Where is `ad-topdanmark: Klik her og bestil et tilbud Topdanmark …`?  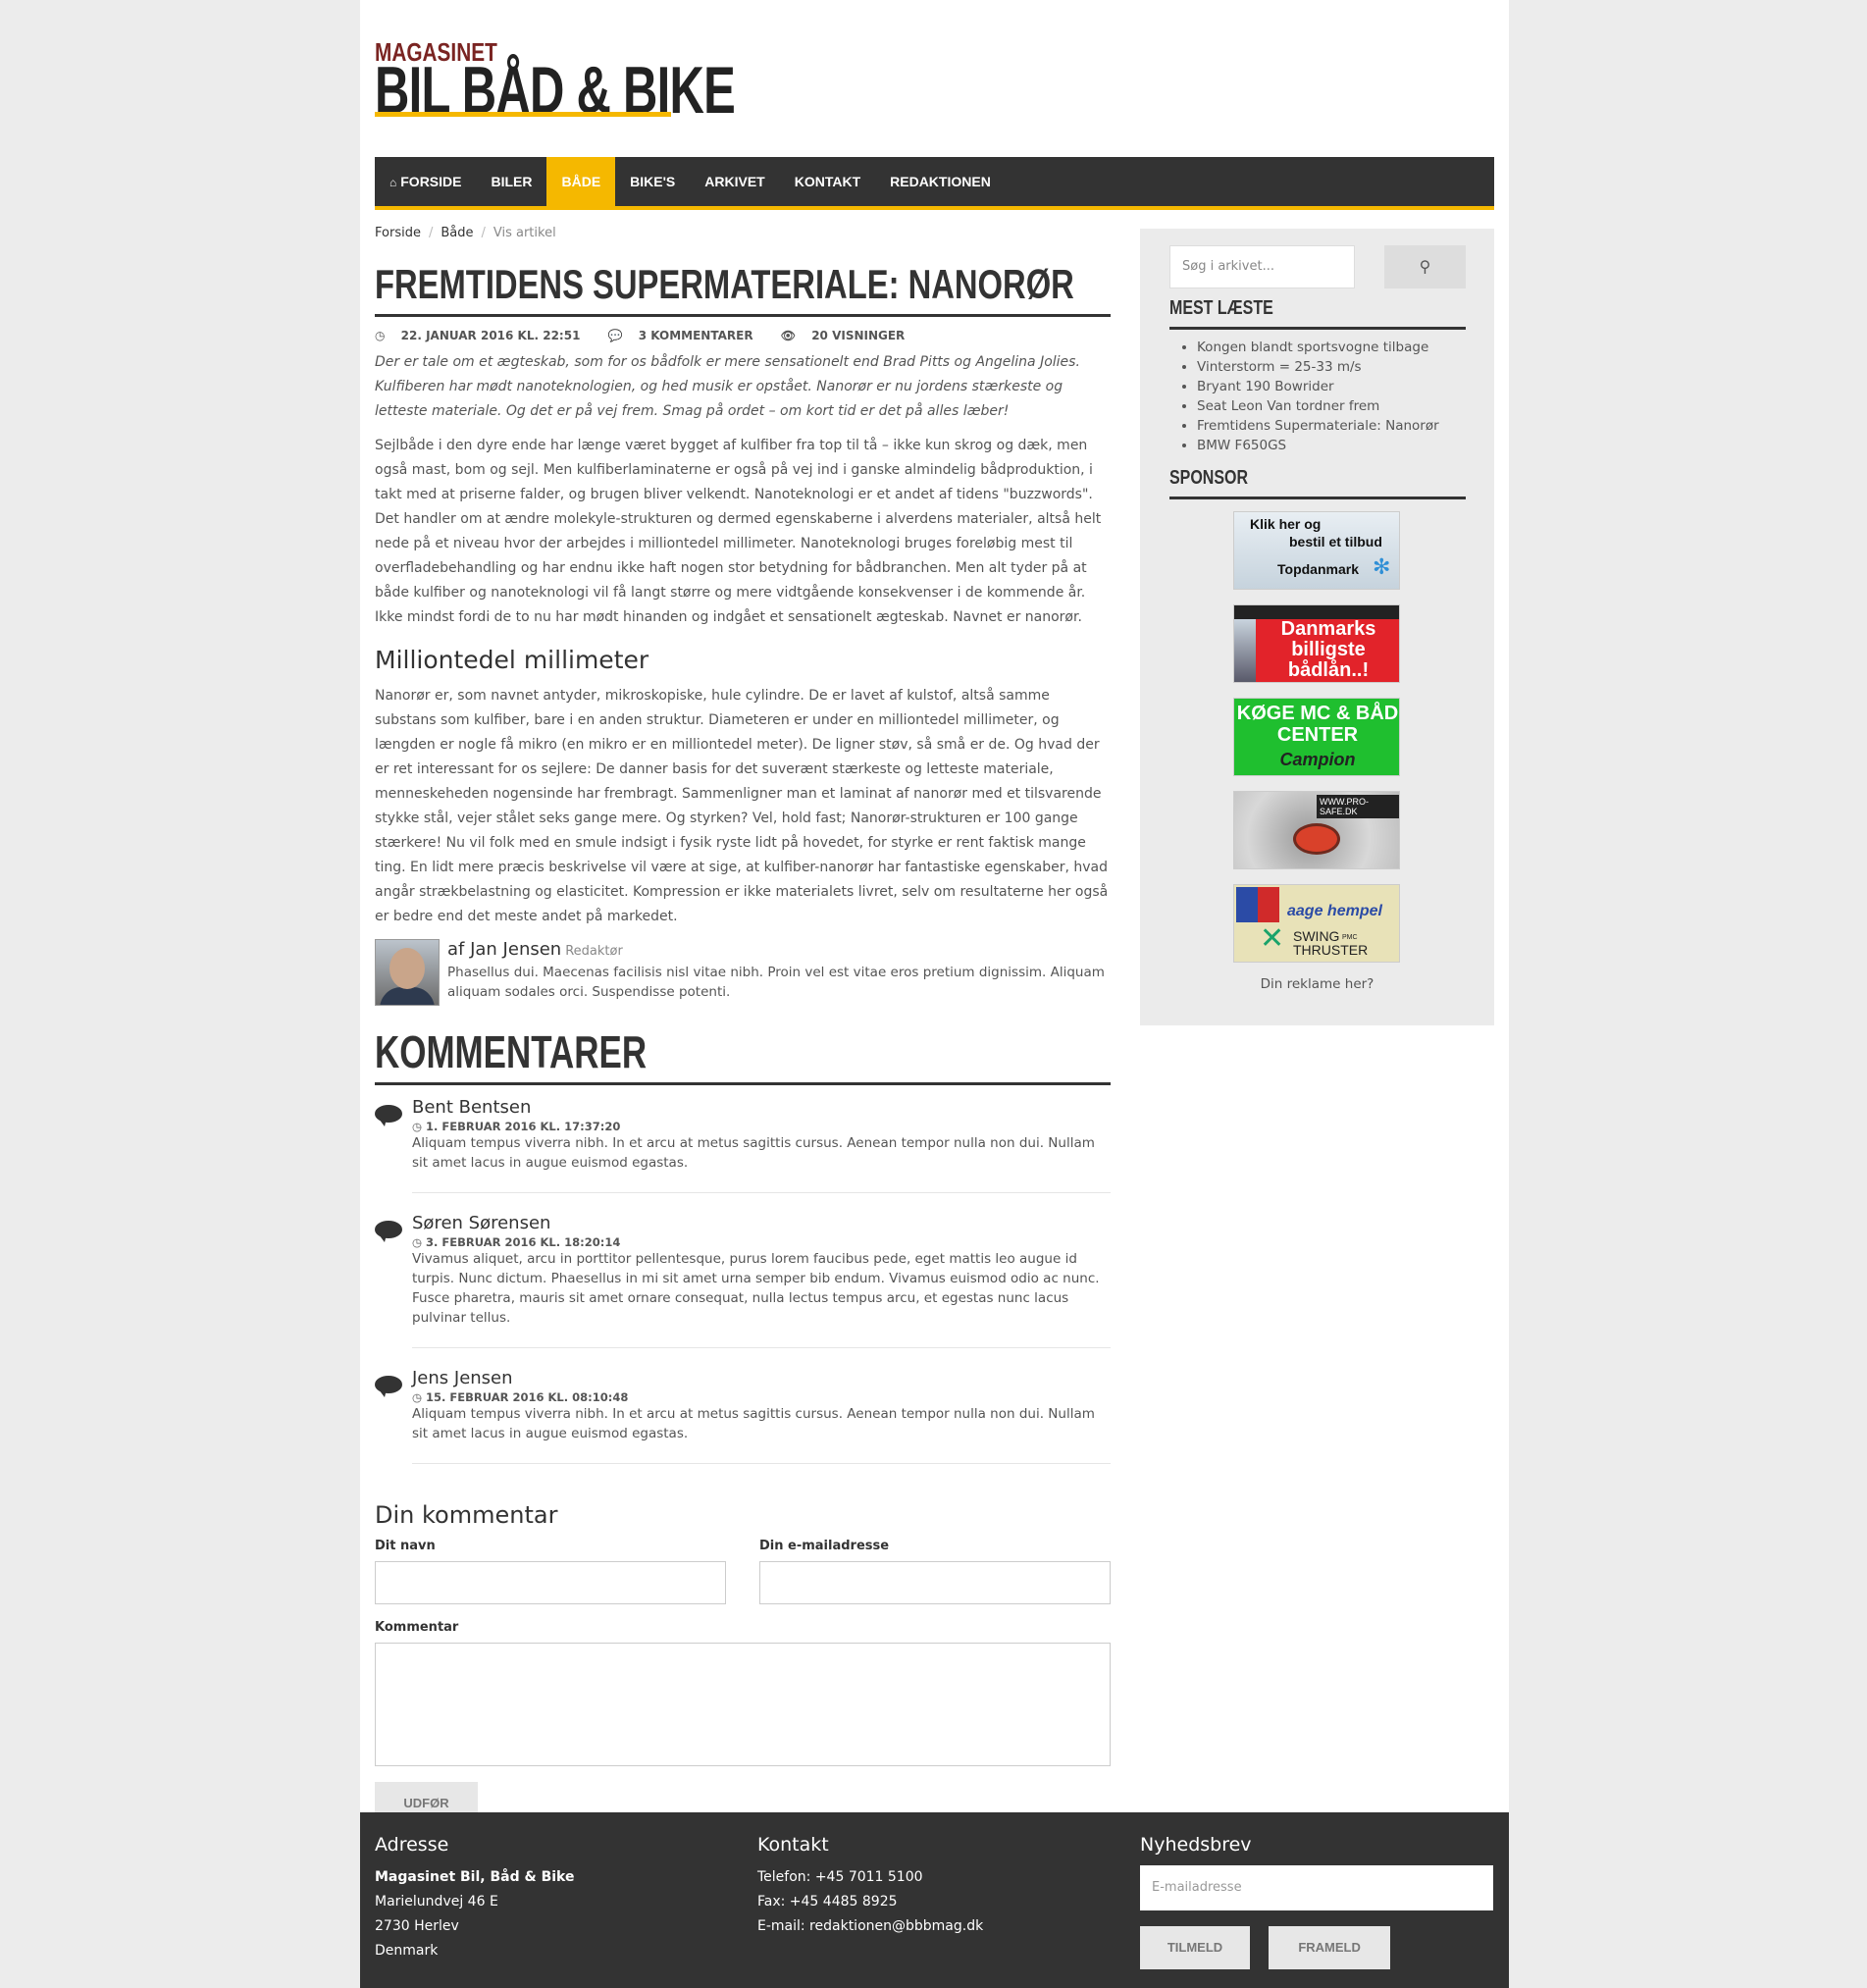
ad-topdanmark: Klik her og bestil et tilbud Topdanmark … is located at coordinates (1316, 550).